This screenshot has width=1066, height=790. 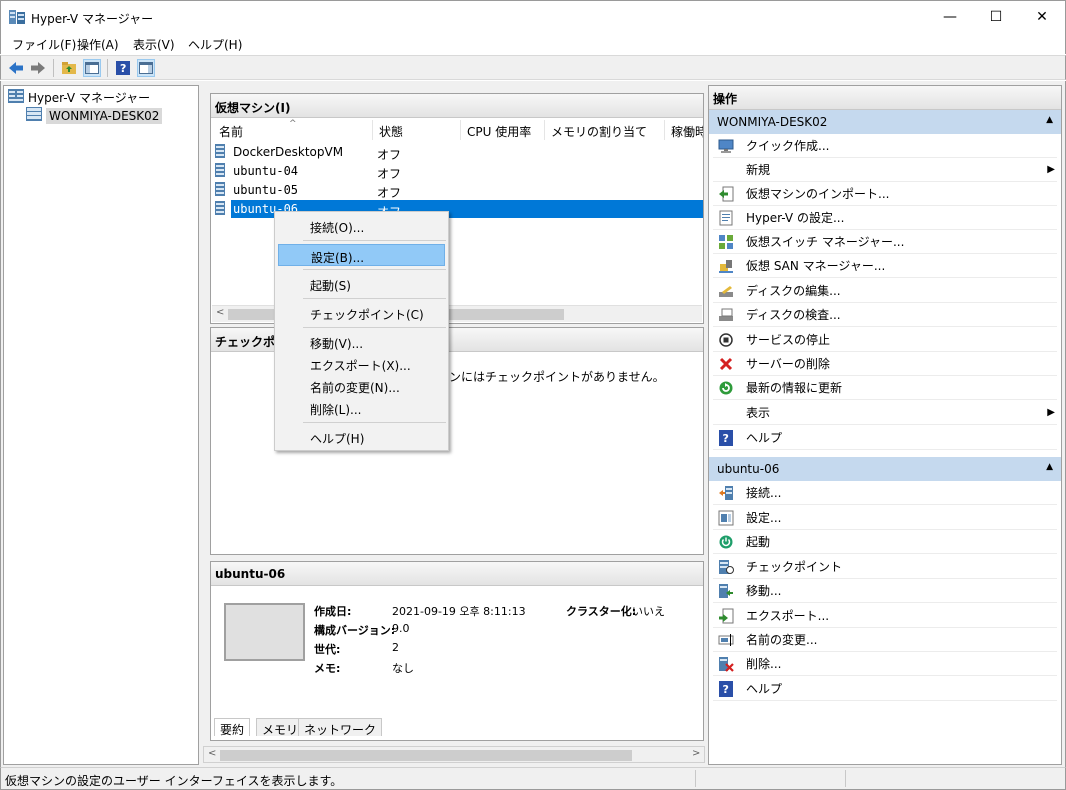 I want to click on actions-vm-header: ubuntu-06 ▲, so click(x=885, y=469).